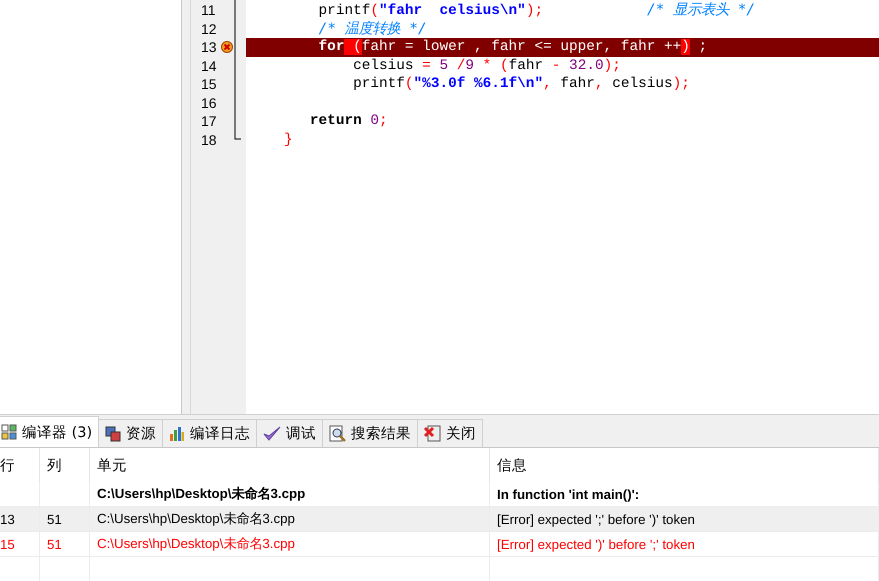 Image resolution: width=879 pixels, height=581 pixels. I want to click on table-cell: 13, so click(20, 519).